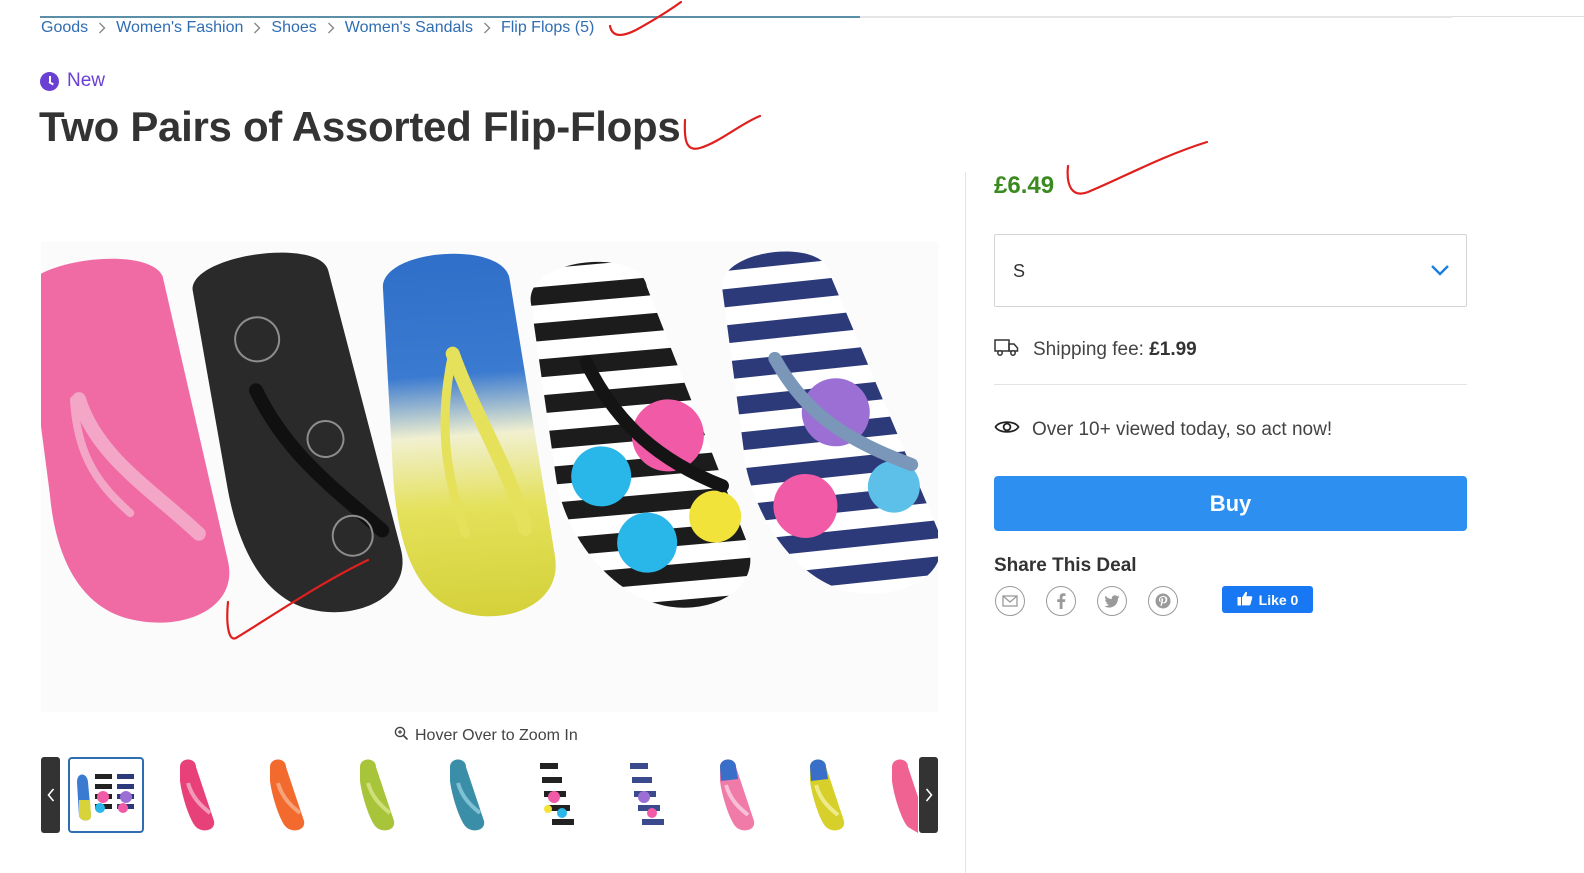 This screenshot has width=1584, height=873. Describe the element at coordinates (496, 735) in the screenshot. I see `zoom-hint-text: Hover Over to Zoom In` at that location.